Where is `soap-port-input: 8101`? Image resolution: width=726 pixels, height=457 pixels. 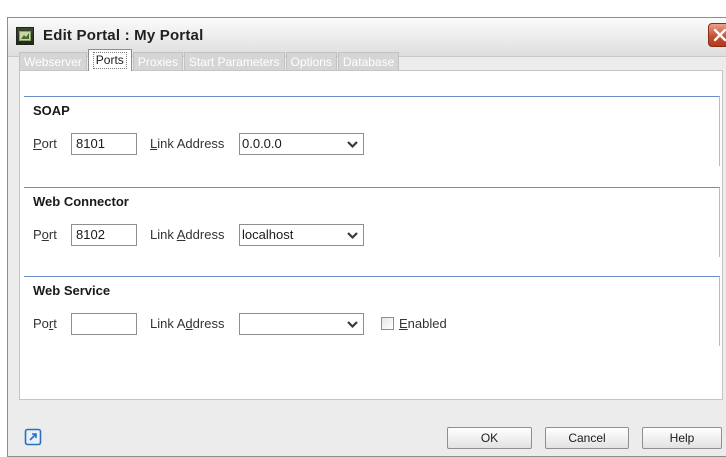
soap-port-input: 8101 is located at coordinates (104, 144).